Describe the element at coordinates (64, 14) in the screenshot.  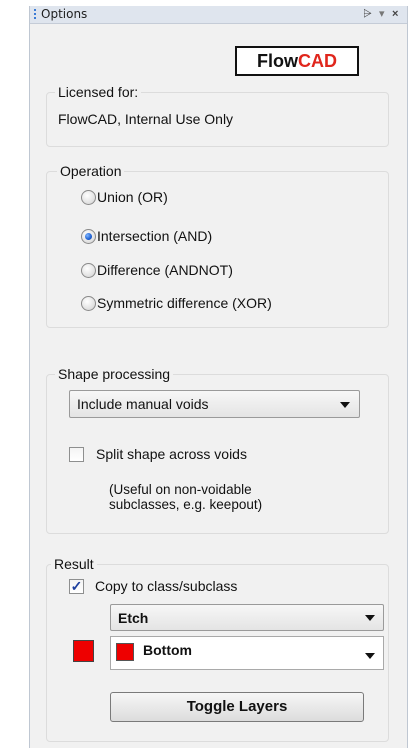
I see `panel-title: Options` at that location.